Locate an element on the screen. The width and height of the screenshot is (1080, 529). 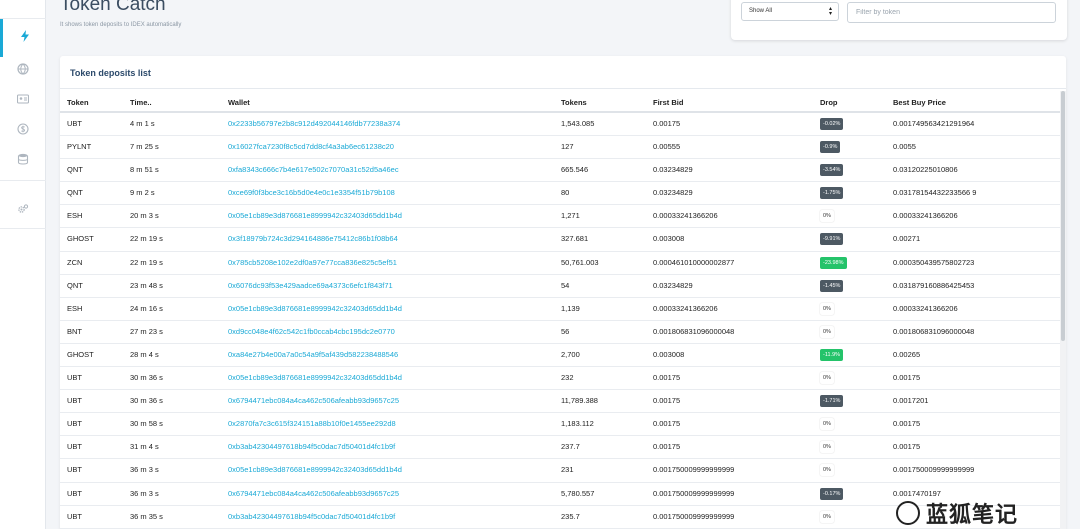
drop-badge: -1.75% is located at coordinates (832, 193).